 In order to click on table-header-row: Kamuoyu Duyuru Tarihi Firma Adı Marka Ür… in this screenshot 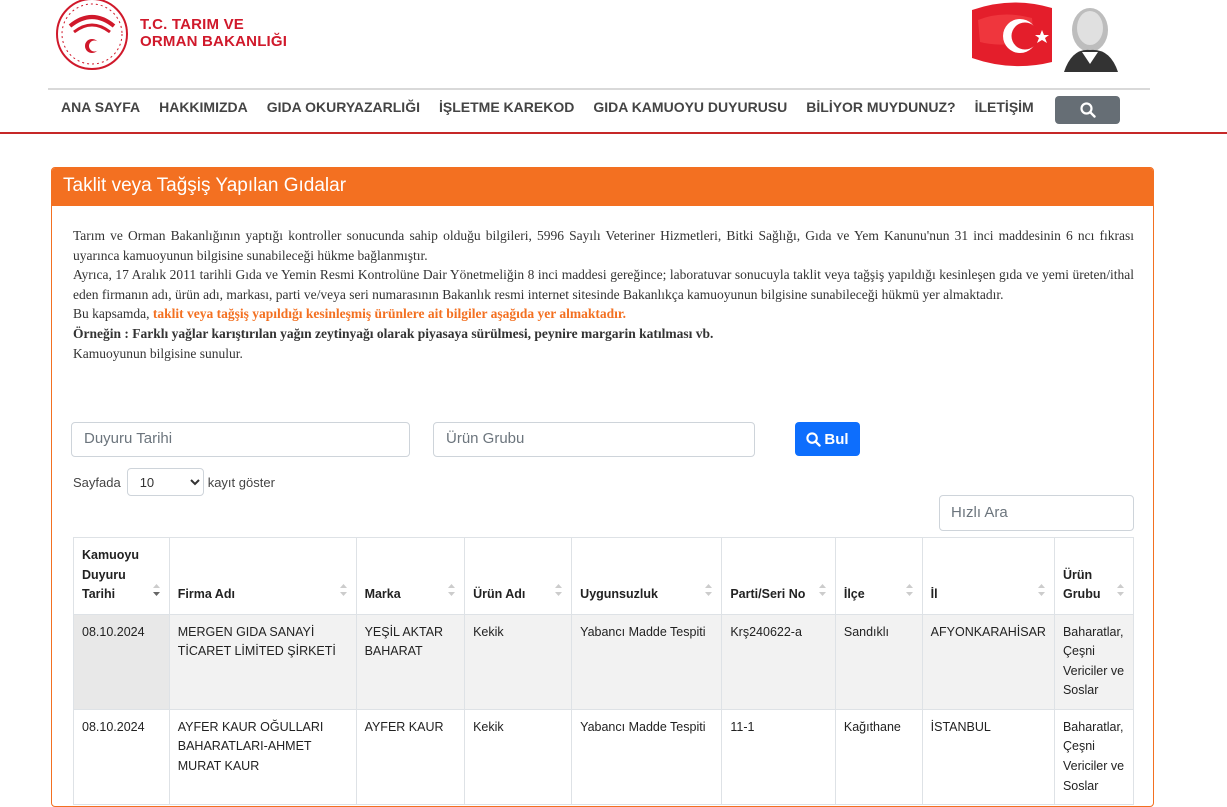, I will do `click(604, 576)`.